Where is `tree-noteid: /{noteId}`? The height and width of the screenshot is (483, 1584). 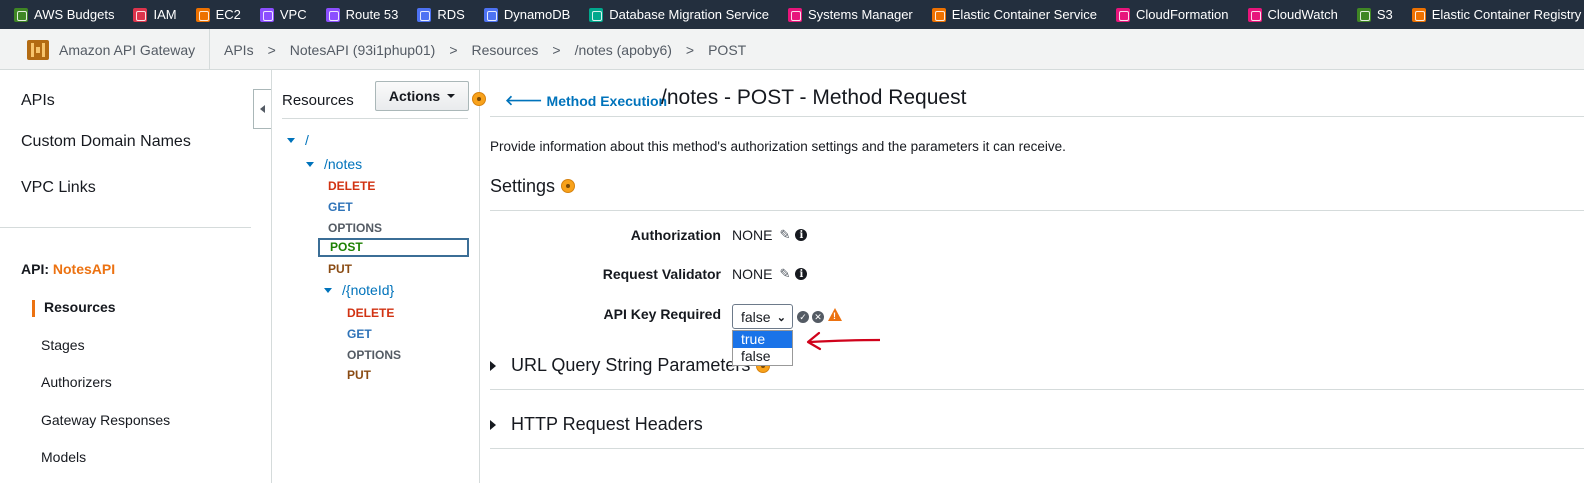 tree-noteid: /{noteId} is located at coordinates (359, 290).